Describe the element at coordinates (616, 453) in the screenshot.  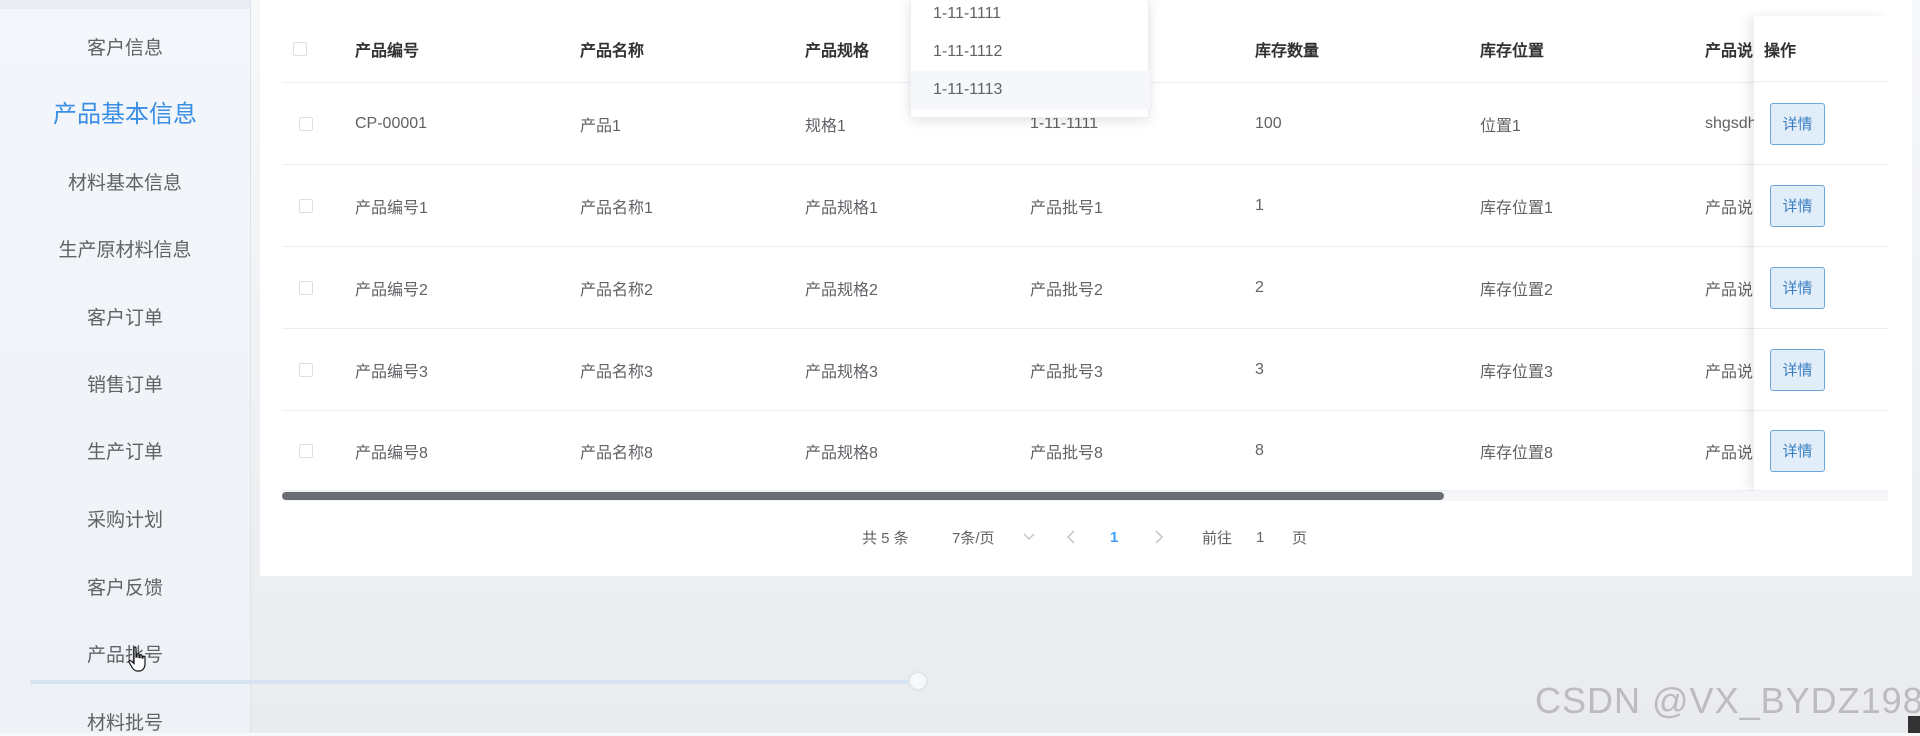
I see `cell-product-name: 产品名称8` at that location.